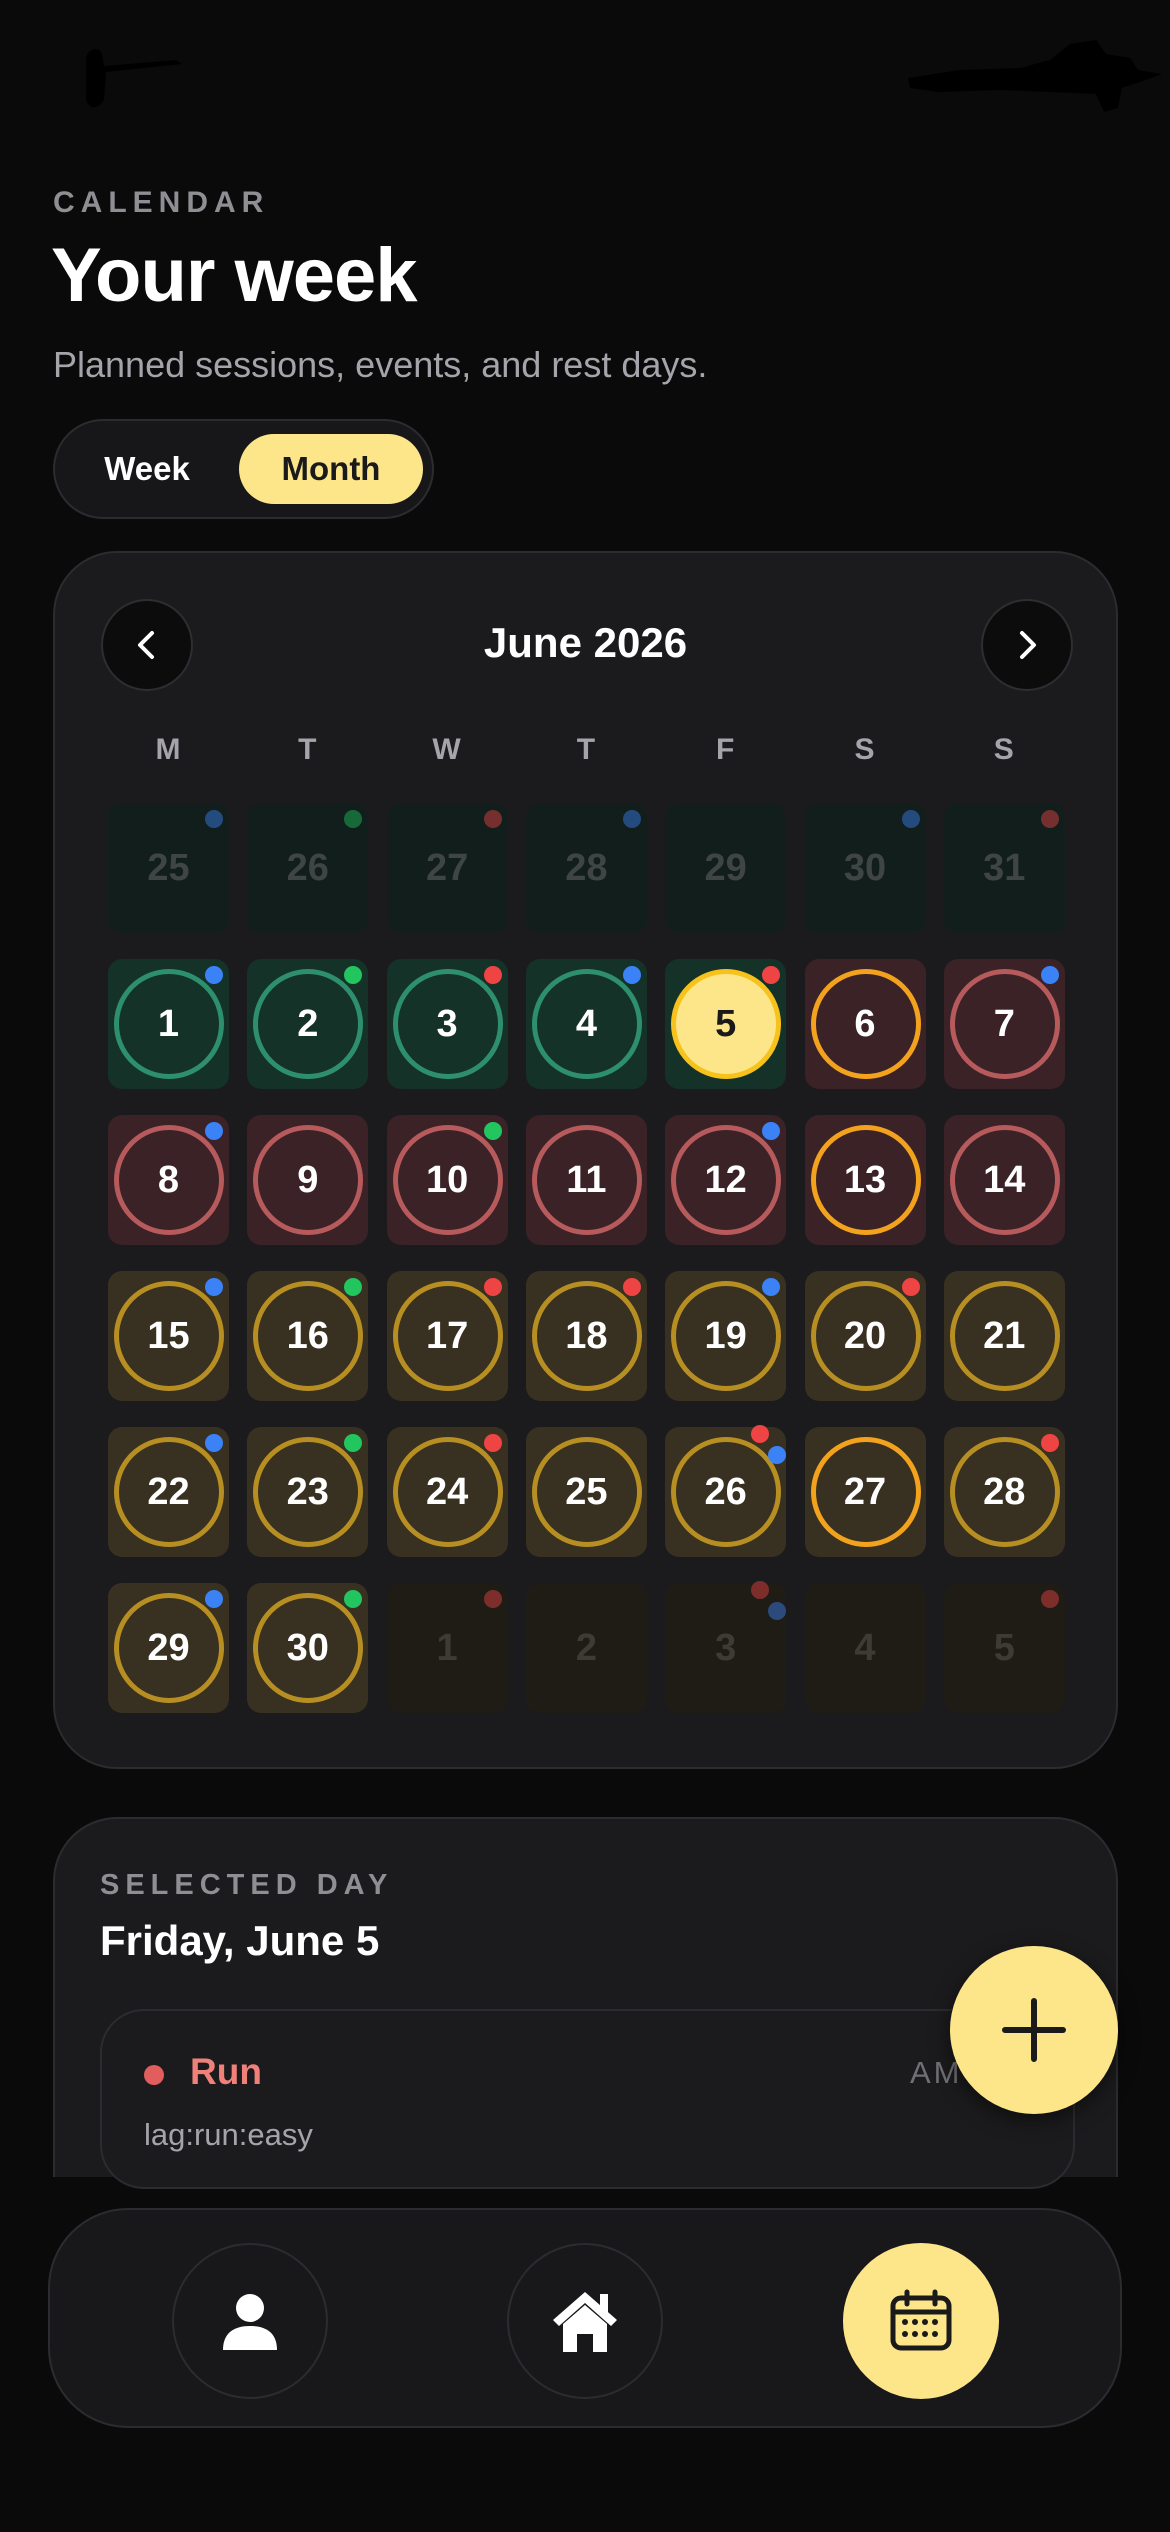 The image size is (1170, 2532). Describe the element at coordinates (147, 469) in the screenshot. I see `week-view-tab: Week` at that location.